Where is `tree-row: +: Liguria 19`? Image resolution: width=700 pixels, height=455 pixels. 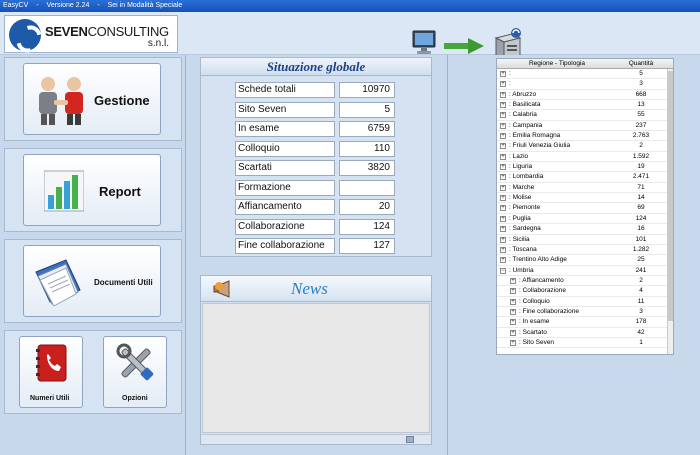 tree-row: +: Liguria 19 is located at coordinates (585, 167).